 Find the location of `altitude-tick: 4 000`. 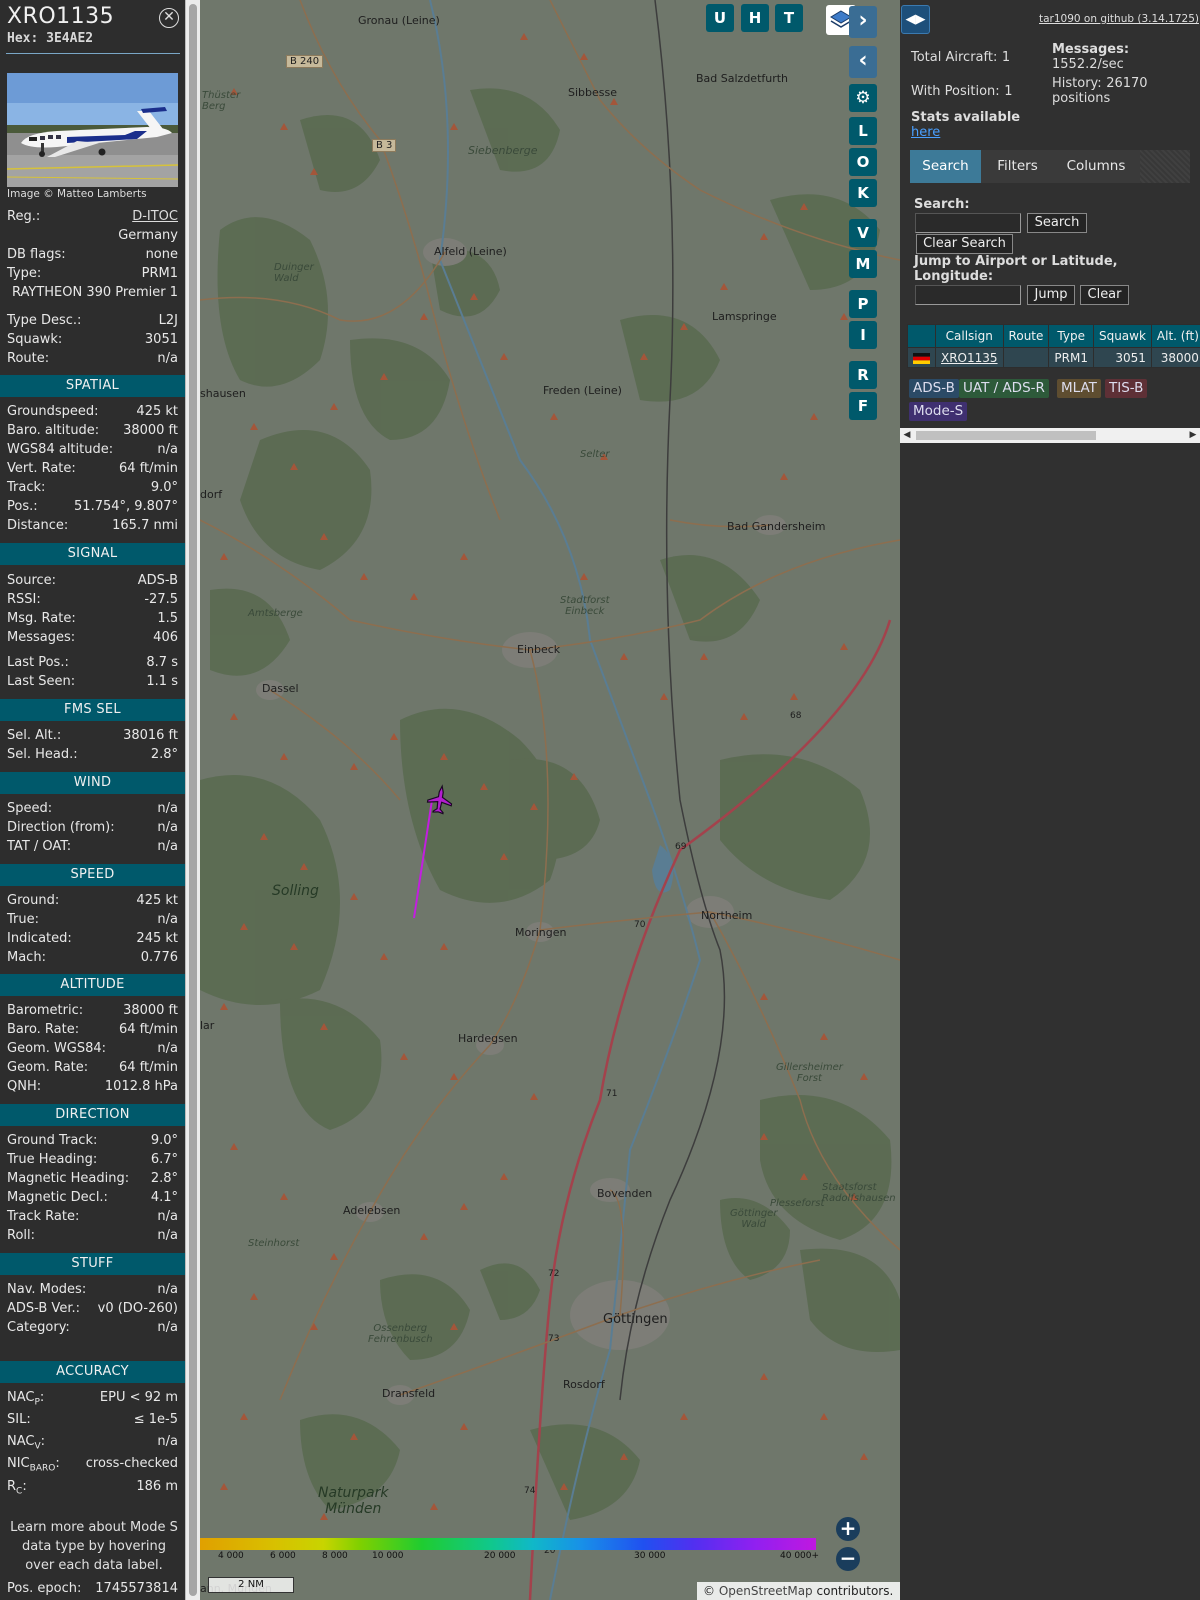

altitude-tick: 4 000 is located at coordinates (231, 1556).